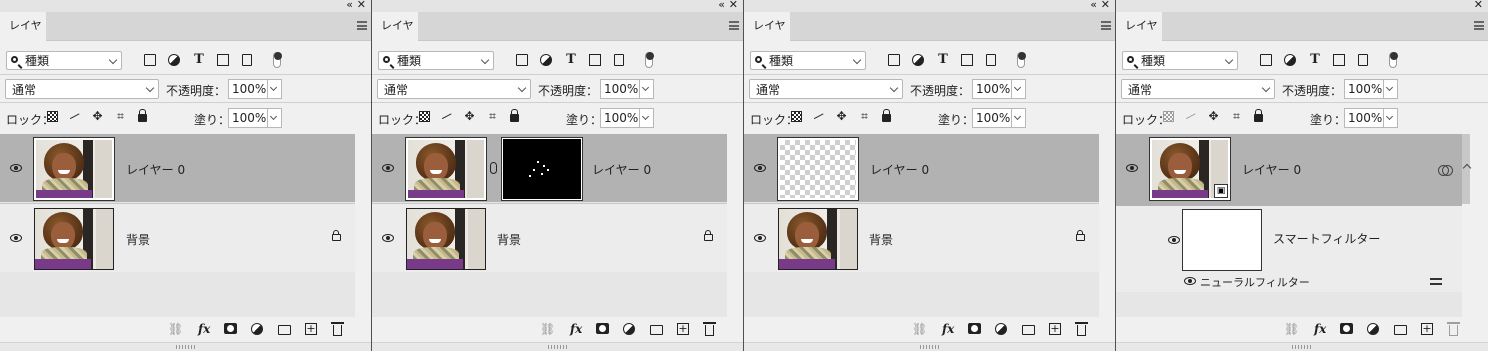 Image resolution: width=1488 pixels, height=351 pixels. I want to click on layer-mask-thumbnail, so click(542, 169).